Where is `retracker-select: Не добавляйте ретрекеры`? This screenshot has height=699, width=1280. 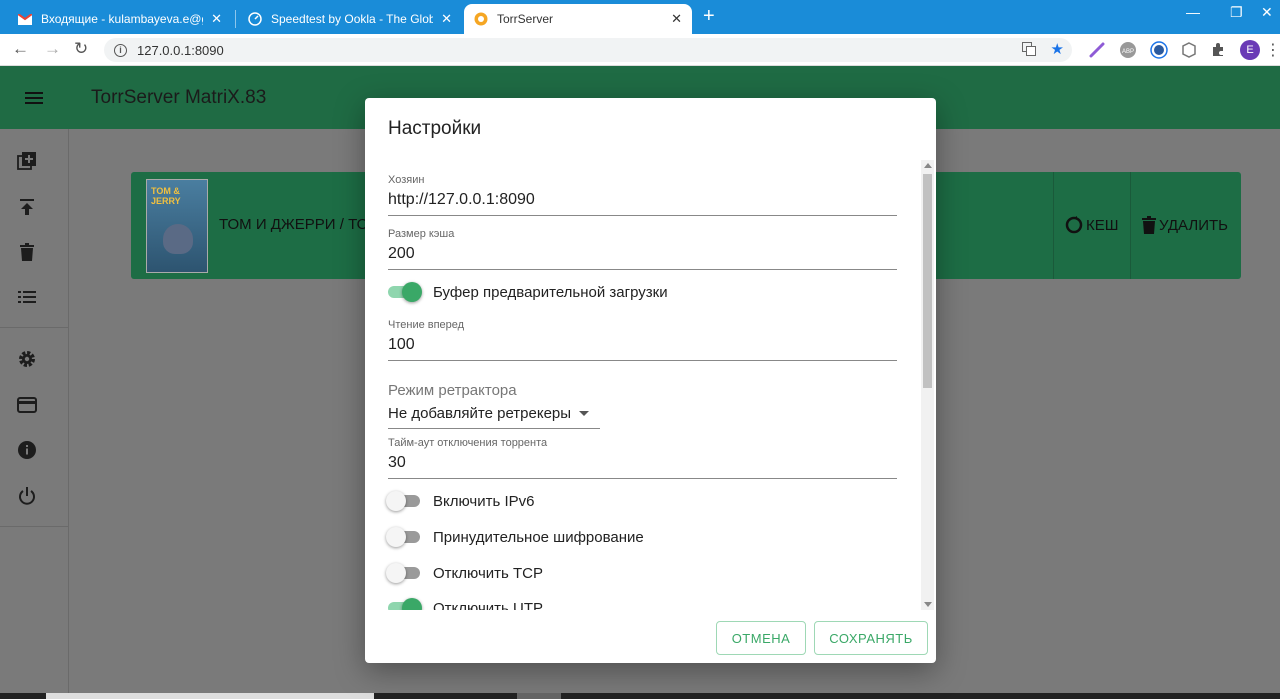 retracker-select: Не добавляйте ретрекеры is located at coordinates (494, 417).